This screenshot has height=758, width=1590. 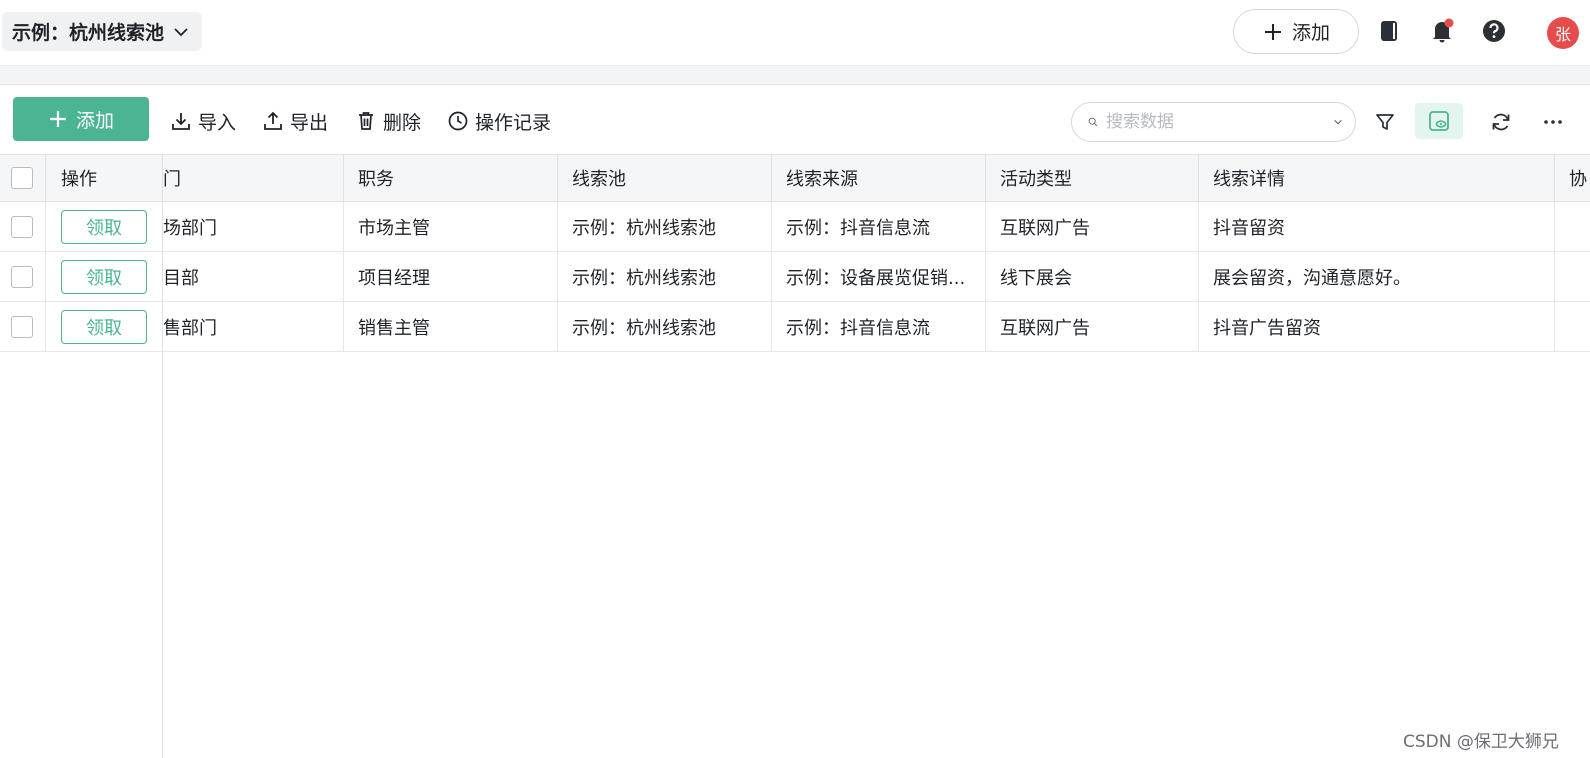 What do you see at coordinates (104, 178) in the screenshot?
I see `header-action: 操作` at bounding box center [104, 178].